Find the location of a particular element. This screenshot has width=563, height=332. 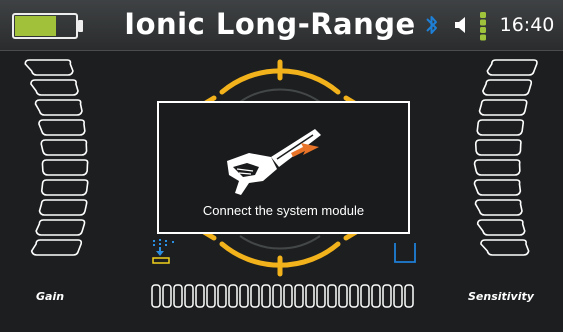

clock: 16:40 is located at coordinates (527, 25).